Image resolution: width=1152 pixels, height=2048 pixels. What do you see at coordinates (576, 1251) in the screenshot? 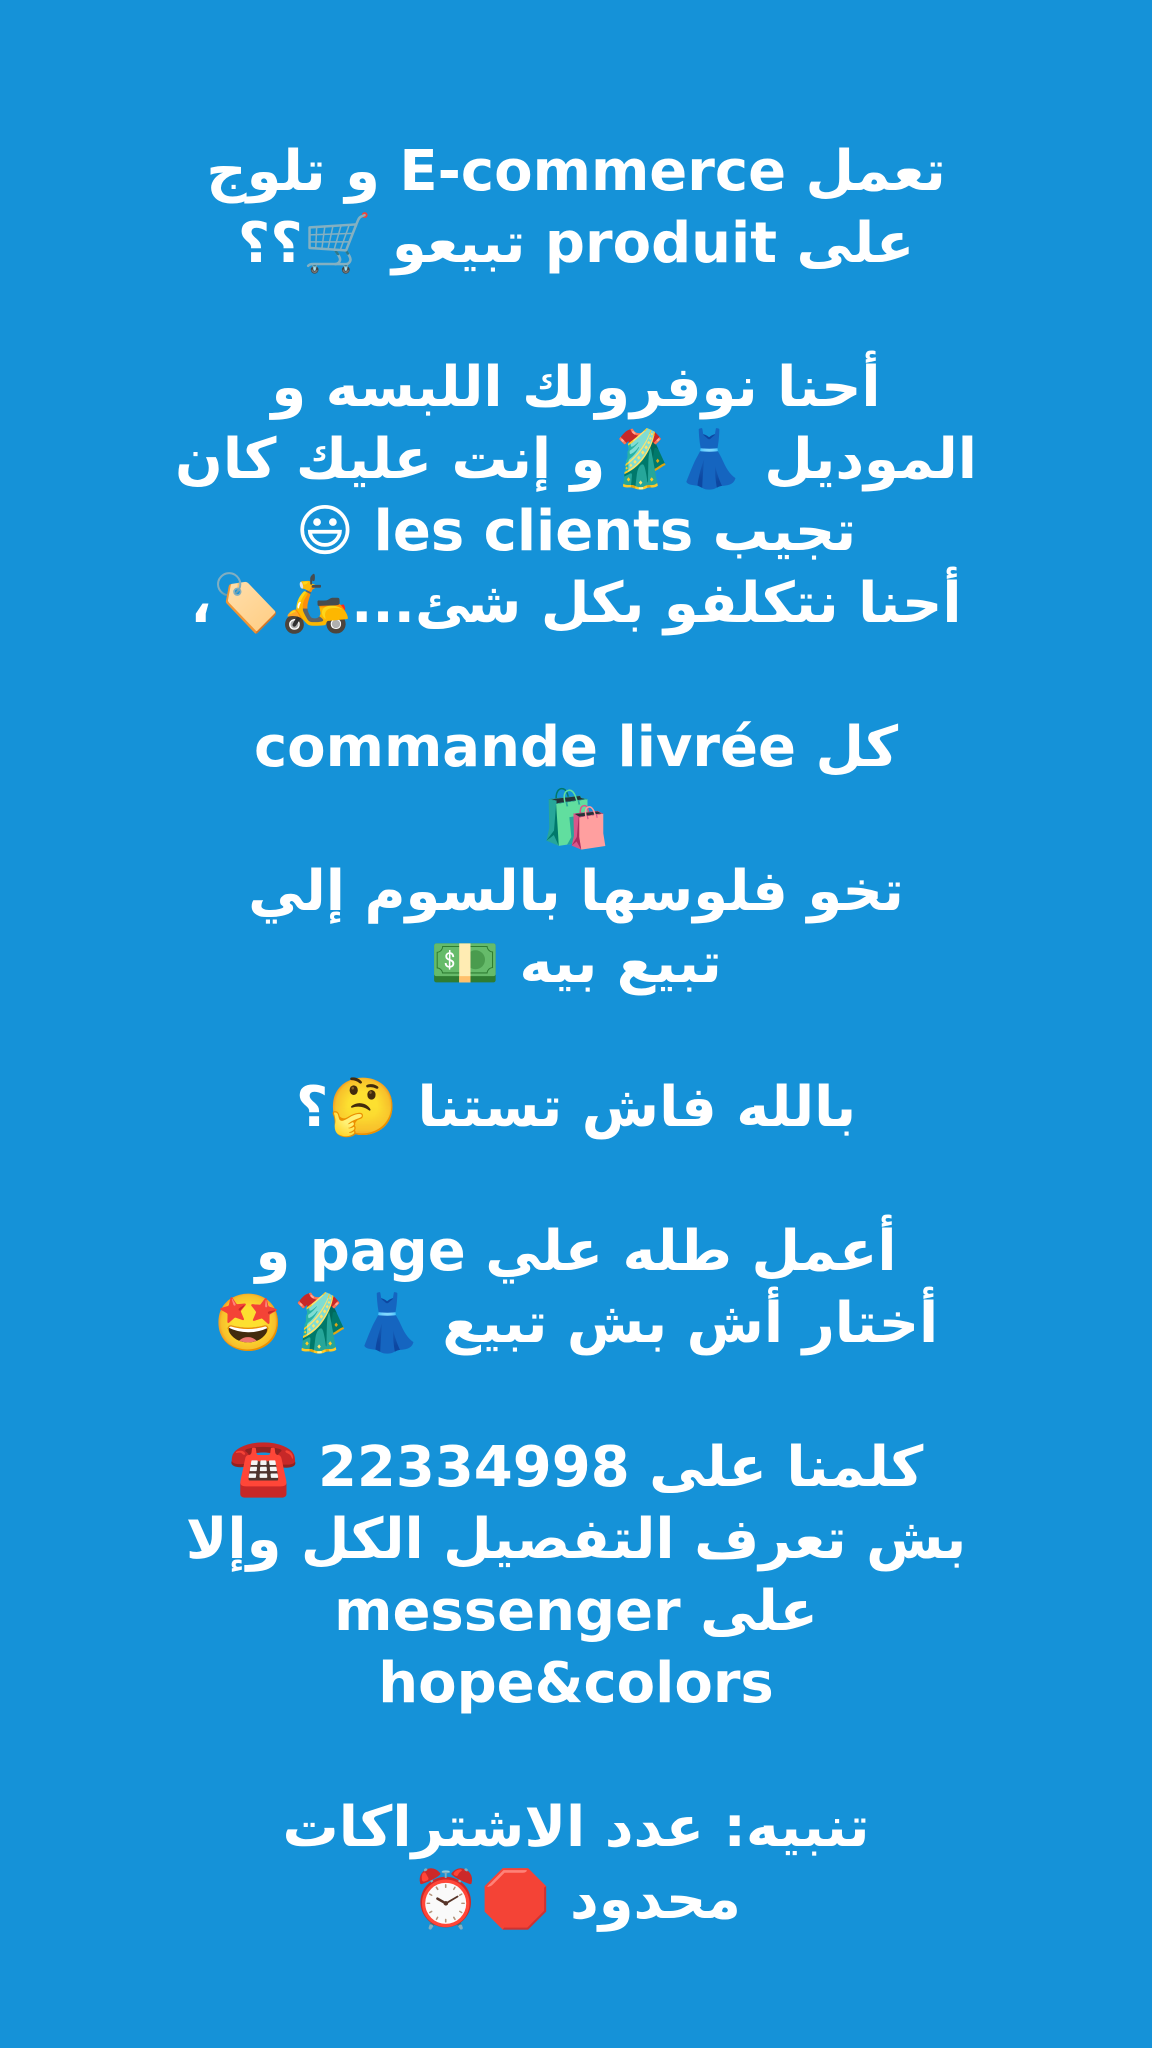
I see `line-12: أعمل طله علي page و` at bounding box center [576, 1251].